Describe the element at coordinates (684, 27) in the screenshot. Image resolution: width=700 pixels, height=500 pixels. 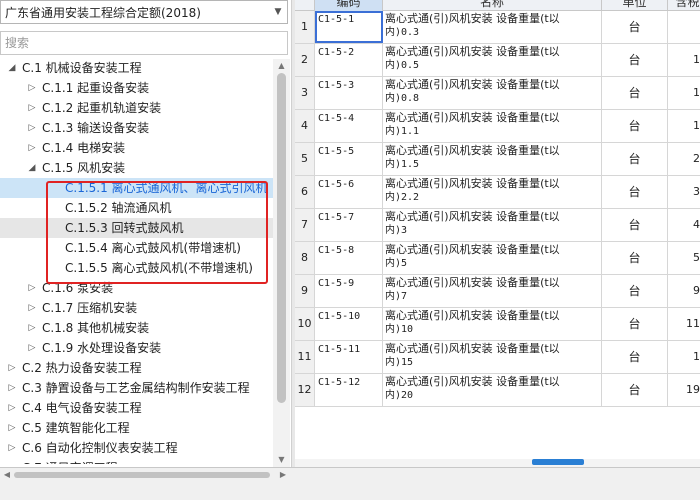
I see `item-price-cell: 8` at that location.